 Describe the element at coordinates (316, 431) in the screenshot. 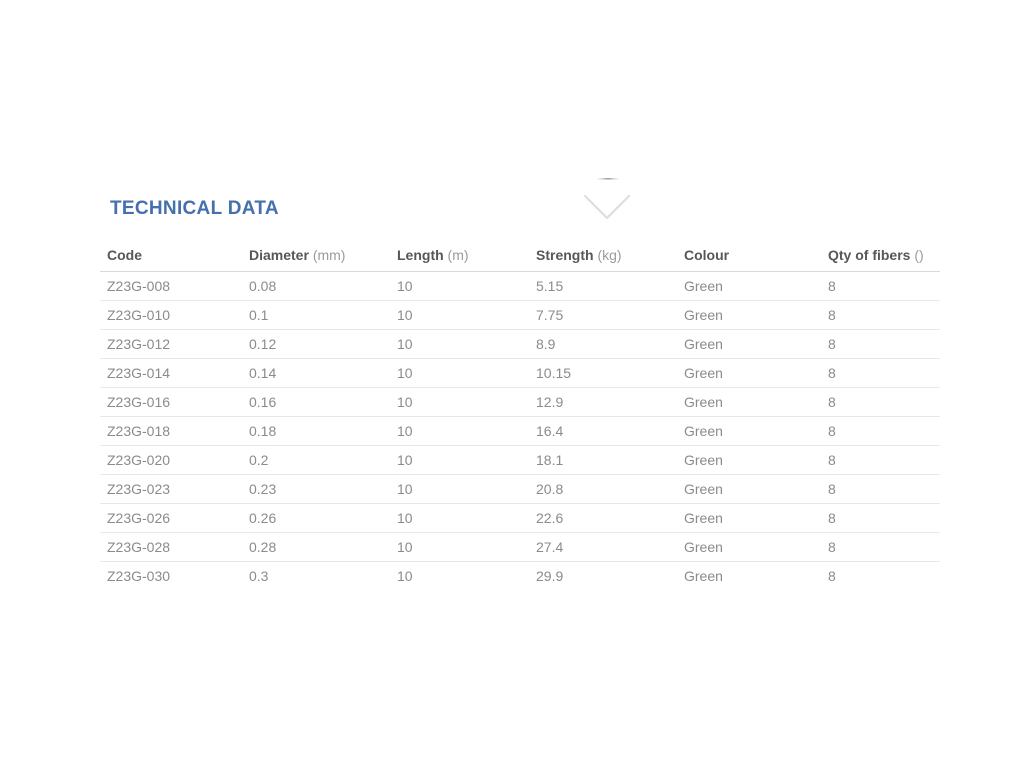

I see `cell-diameter: 0.18` at that location.